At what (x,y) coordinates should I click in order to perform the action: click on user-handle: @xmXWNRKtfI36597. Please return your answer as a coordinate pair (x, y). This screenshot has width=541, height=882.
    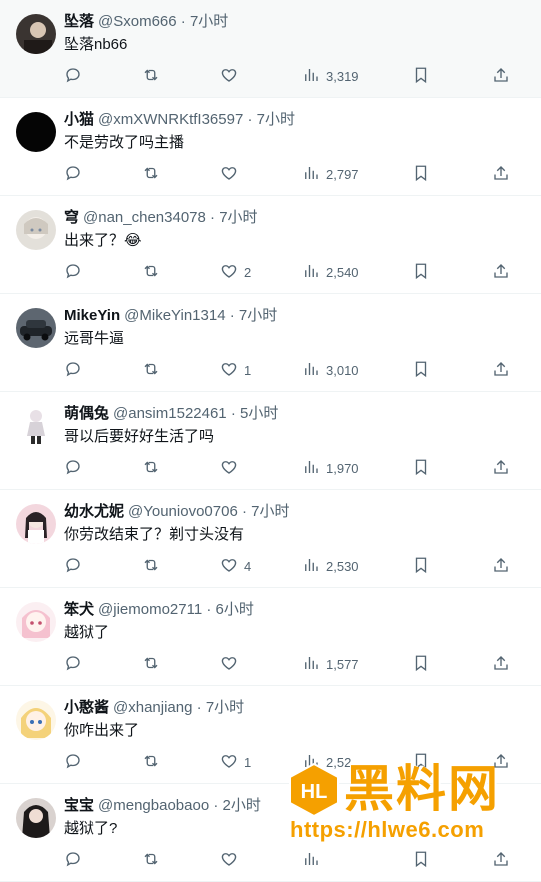
    Looking at the image, I should click on (170, 119).